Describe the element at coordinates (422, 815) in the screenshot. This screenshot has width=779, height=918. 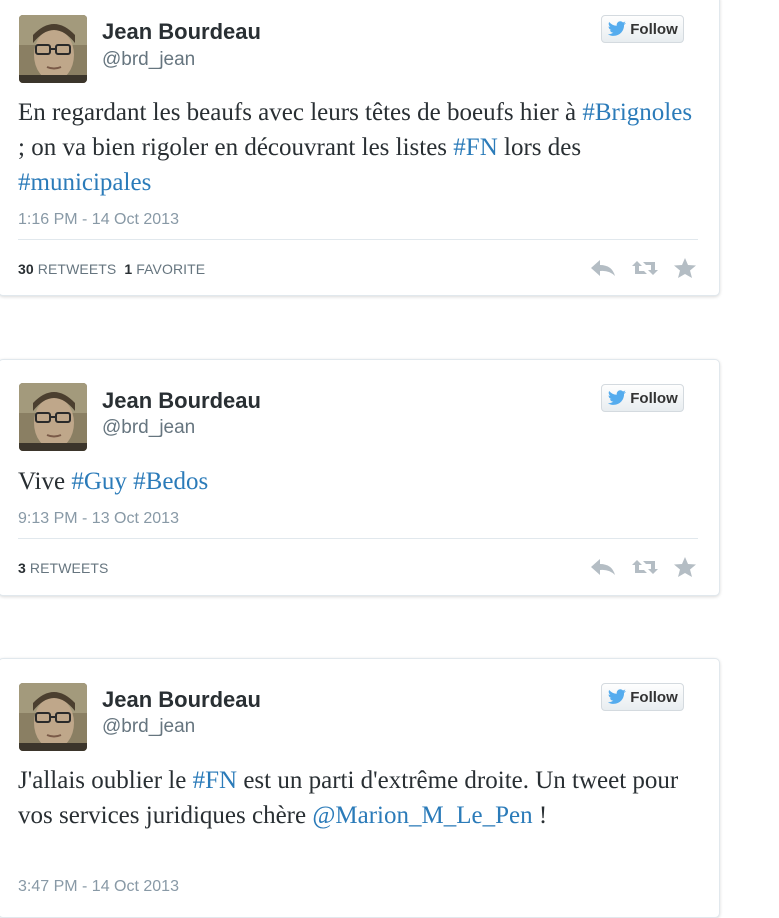
I see `mention-link: @Marion_M_Le_Pen` at that location.